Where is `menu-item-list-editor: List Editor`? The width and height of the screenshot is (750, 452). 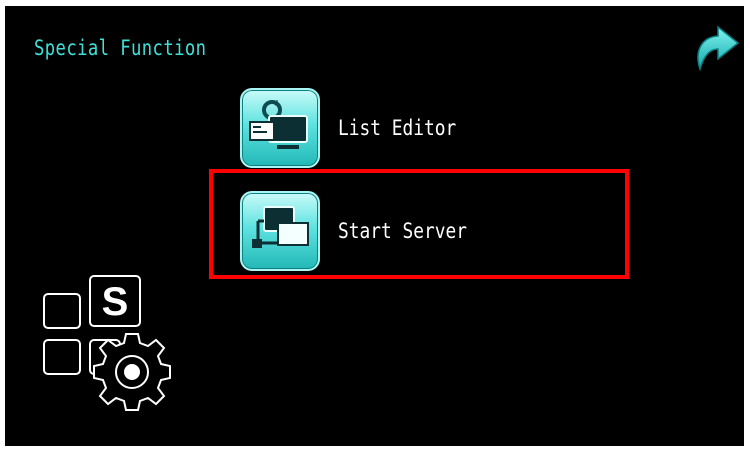
menu-item-list-editor: List Editor is located at coordinates (358, 128).